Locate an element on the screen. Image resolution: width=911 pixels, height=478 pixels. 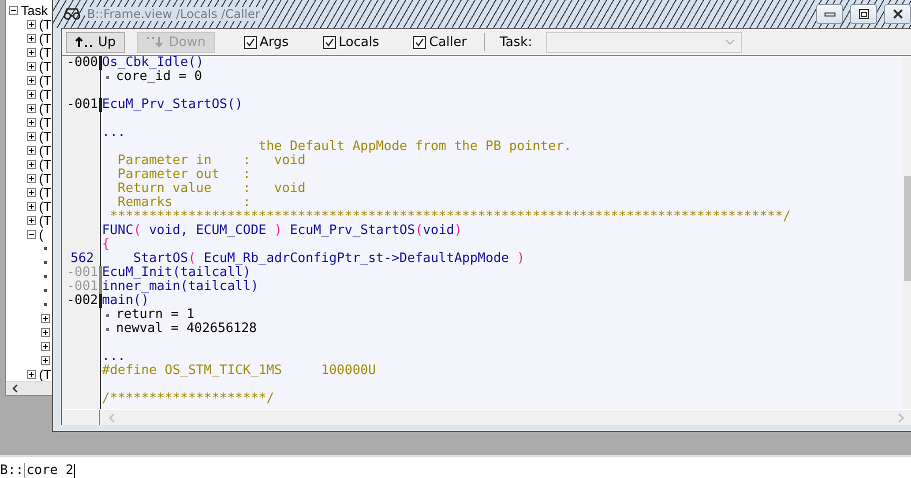
code-line: **************************************************************************************/ is located at coordinates (449, 217).